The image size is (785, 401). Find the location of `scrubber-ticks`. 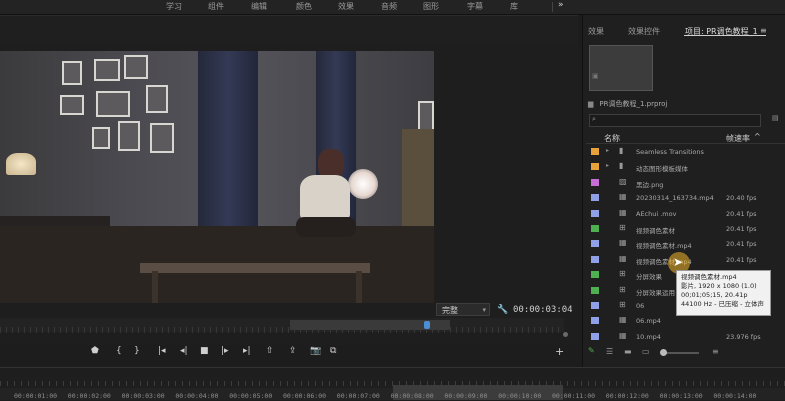

scrubber-ticks is located at coordinates (282, 330).